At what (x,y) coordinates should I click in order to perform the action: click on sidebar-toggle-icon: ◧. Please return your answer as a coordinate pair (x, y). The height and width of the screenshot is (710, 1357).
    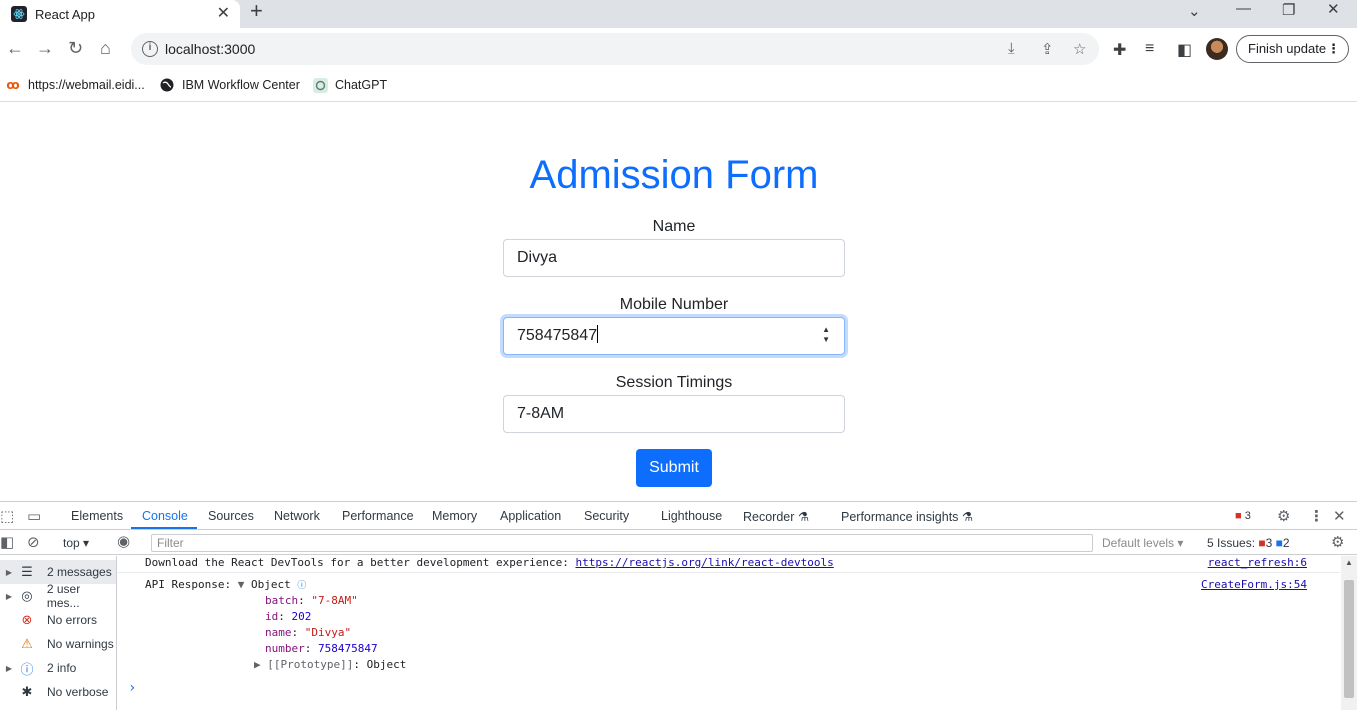
    Looking at the image, I should click on (7, 542).